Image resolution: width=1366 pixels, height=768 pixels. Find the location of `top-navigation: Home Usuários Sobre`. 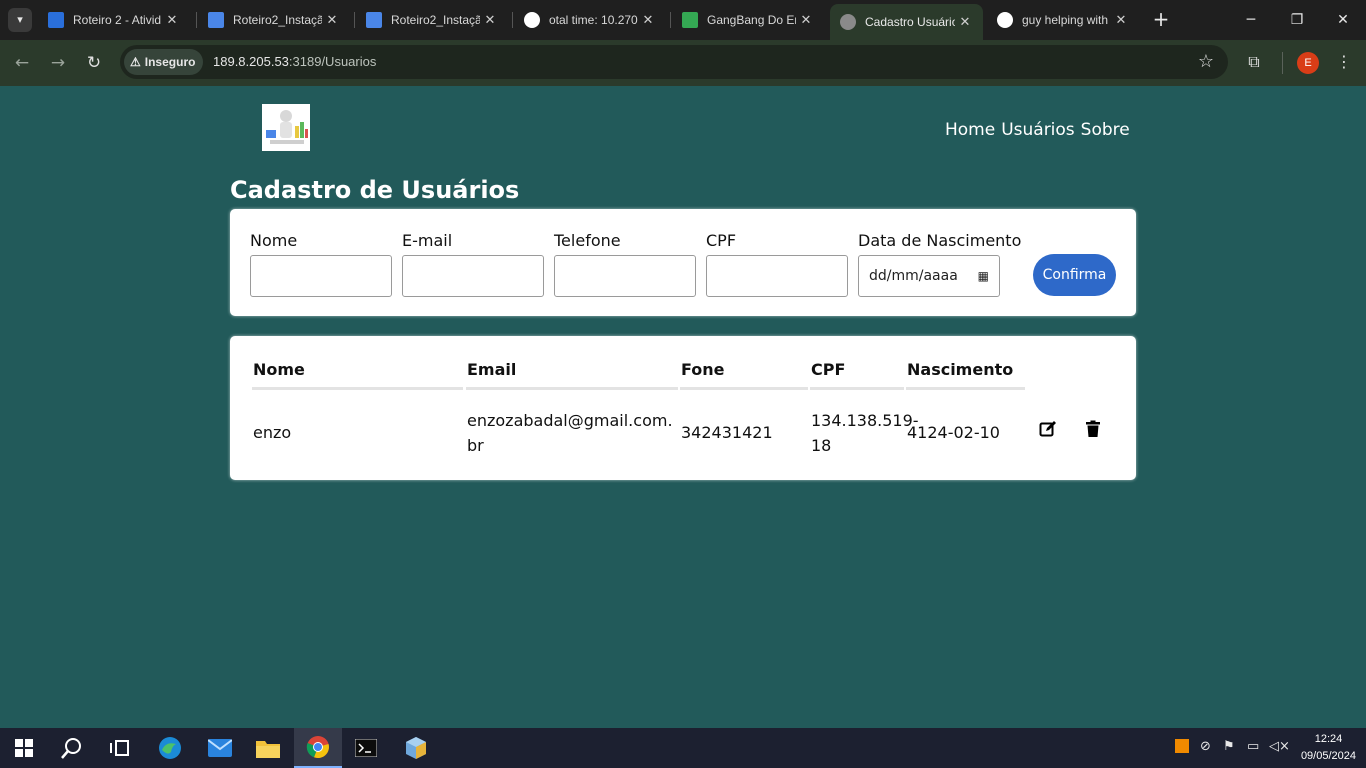

top-navigation: Home Usuários Sobre is located at coordinates (1037, 130).